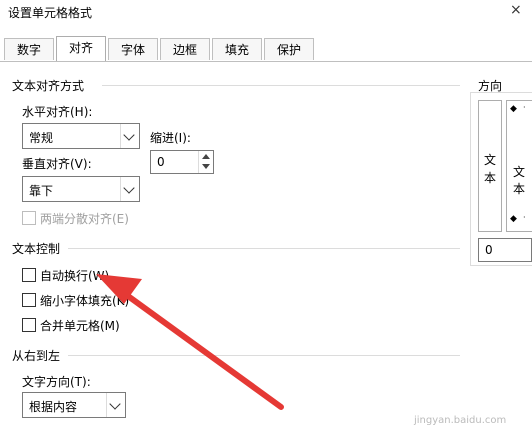 This screenshot has width=532, height=434. I want to click on tab-alignment: 对齐, so click(81, 48).